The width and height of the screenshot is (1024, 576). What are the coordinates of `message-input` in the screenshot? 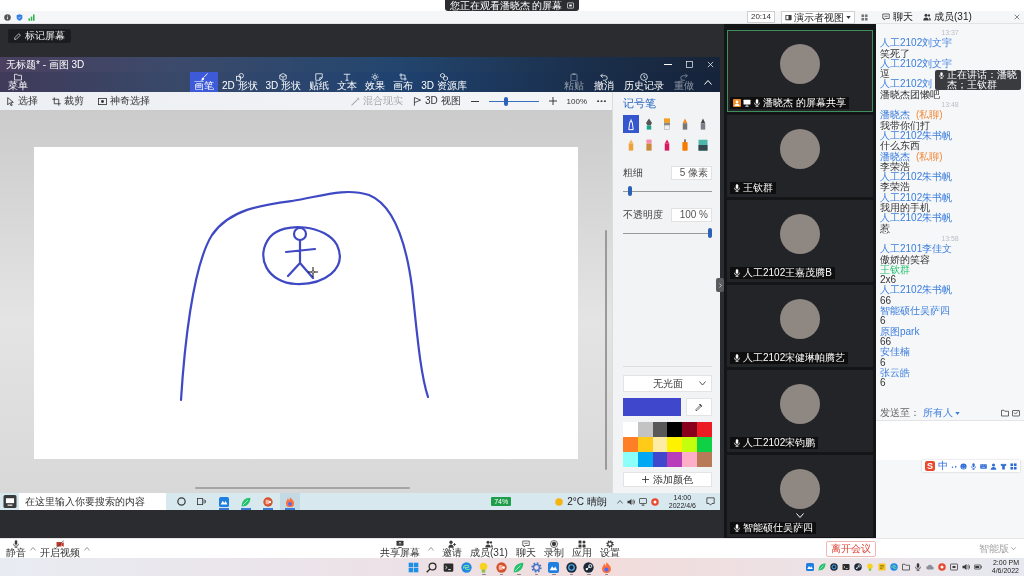 It's located at (950, 440).